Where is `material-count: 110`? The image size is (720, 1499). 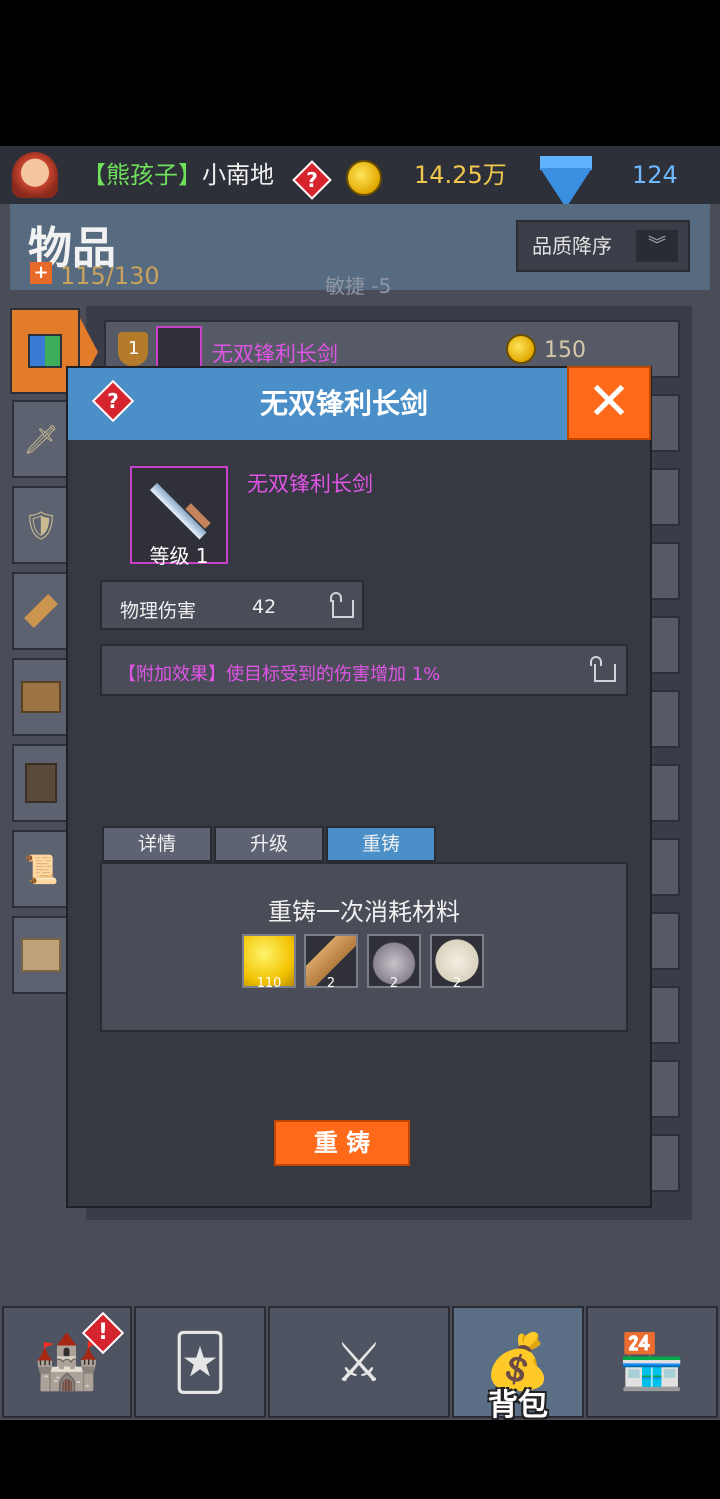 material-count: 110 is located at coordinates (269, 983).